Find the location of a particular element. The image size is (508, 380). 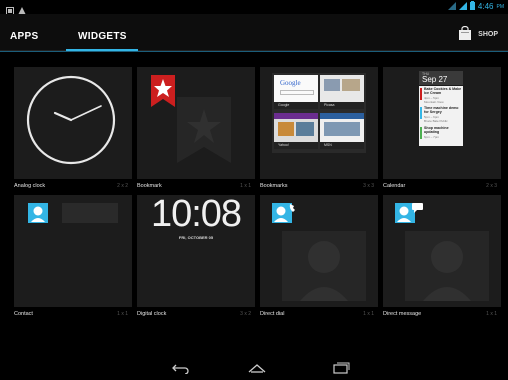

bookmark-thumb: Google Google is located at coordinates (296, 92).